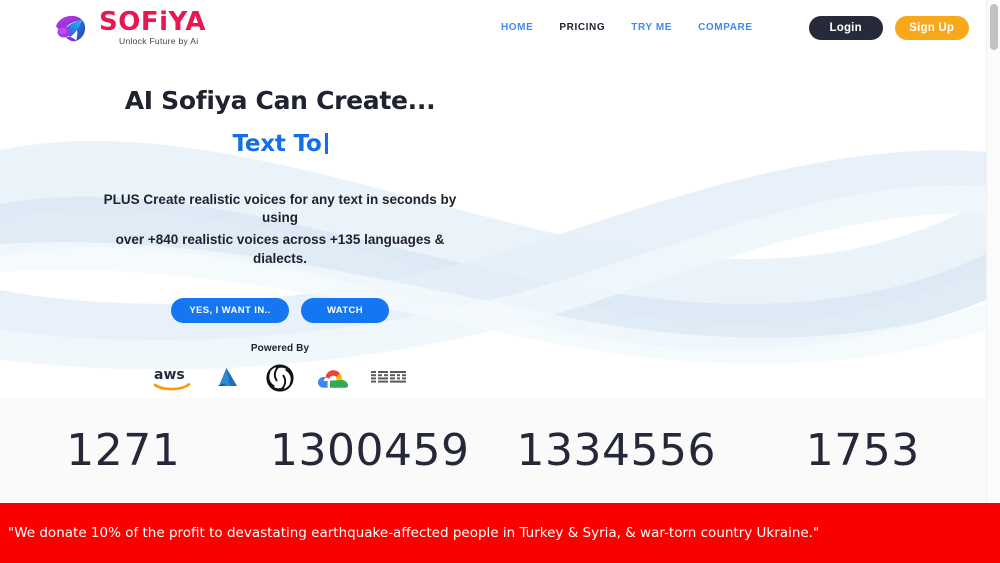 The height and width of the screenshot is (563, 1000). I want to click on hero-typed-line: Text To, so click(280, 144).